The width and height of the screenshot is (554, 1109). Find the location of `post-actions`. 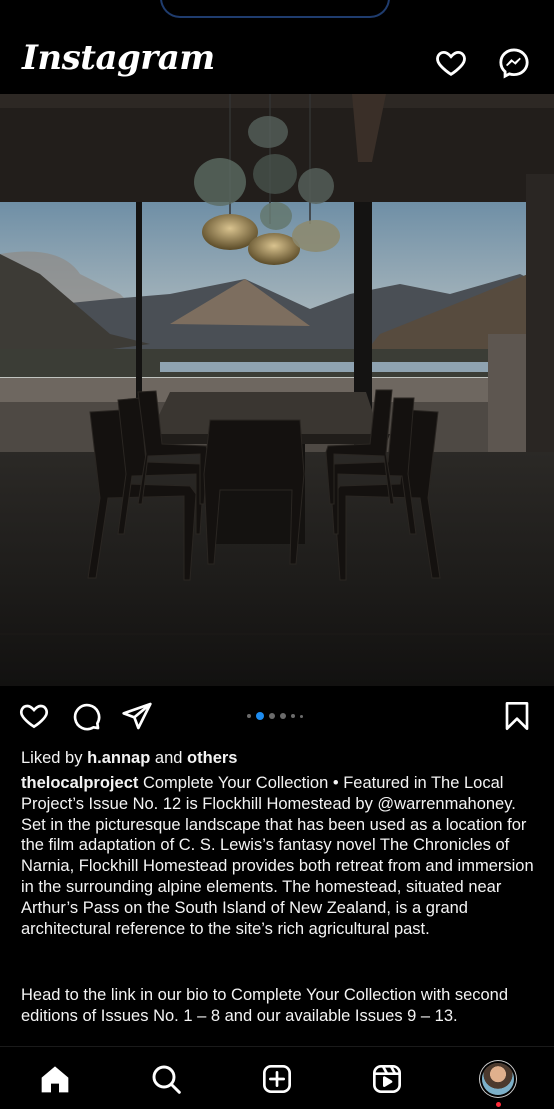

post-actions is located at coordinates (277, 715).